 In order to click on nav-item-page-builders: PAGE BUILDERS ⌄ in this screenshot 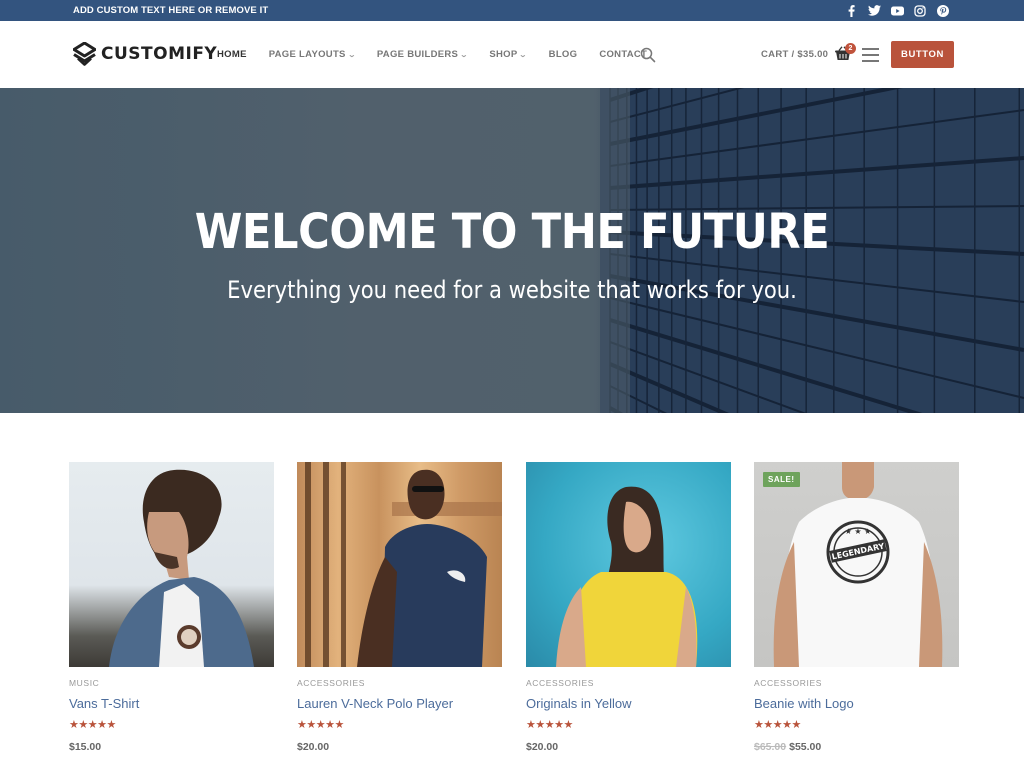, I will do `click(422, 54)`.